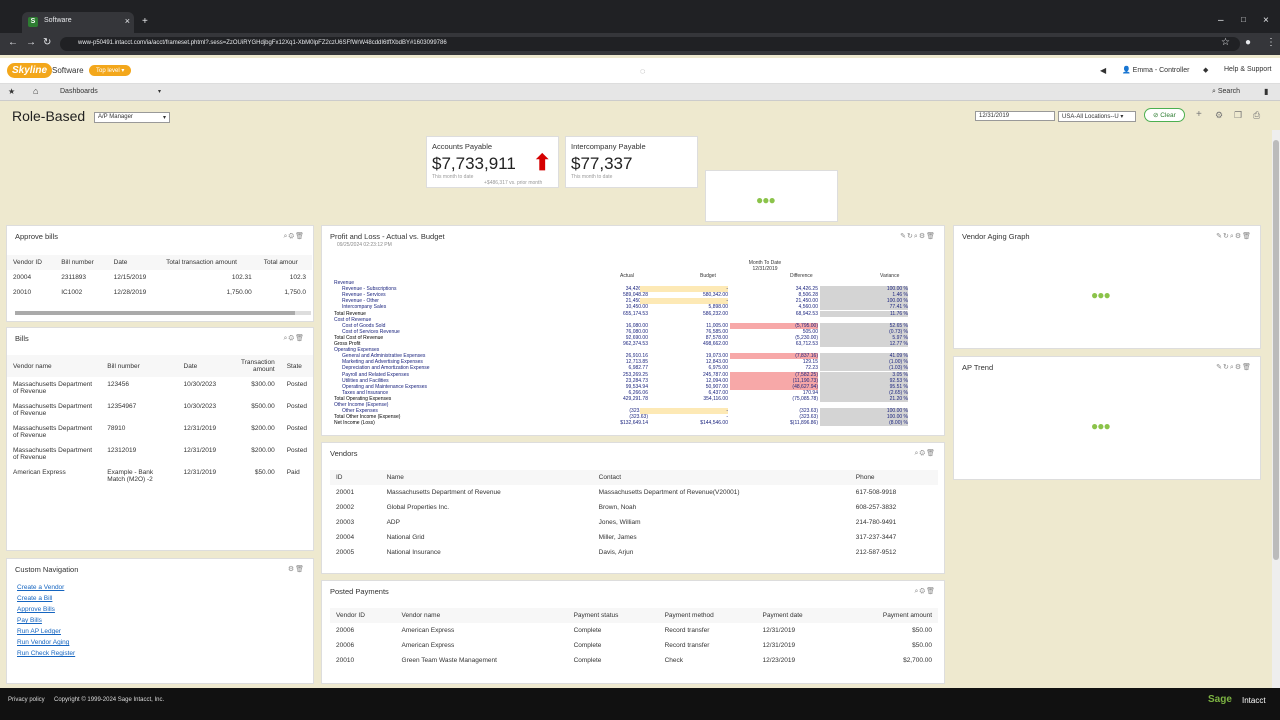  What do you see at coordinates (79, 91) in the screenshot?
I see `dashboards-menu: Dashboards` at bounding box center [79, 91].